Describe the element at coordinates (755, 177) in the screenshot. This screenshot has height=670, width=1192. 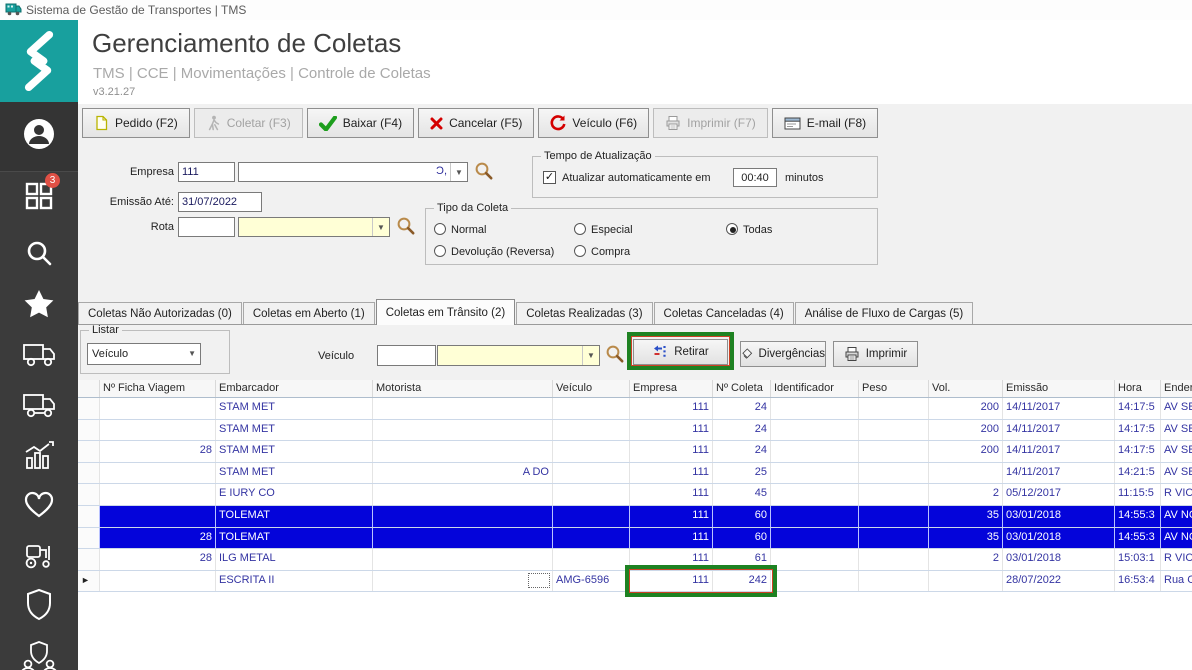
I see `update-interval-field: 00:40` at that location.